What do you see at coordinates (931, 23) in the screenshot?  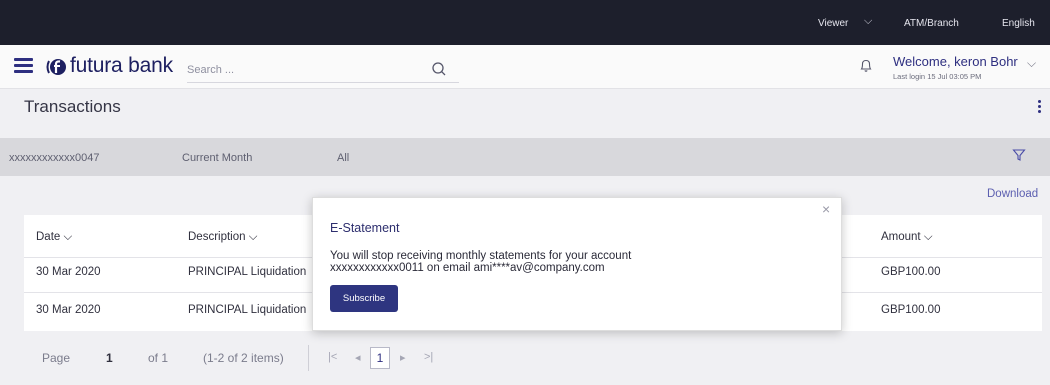 I see `atm-branch-link: ATM/Branch` at bounding box center [931, 23].